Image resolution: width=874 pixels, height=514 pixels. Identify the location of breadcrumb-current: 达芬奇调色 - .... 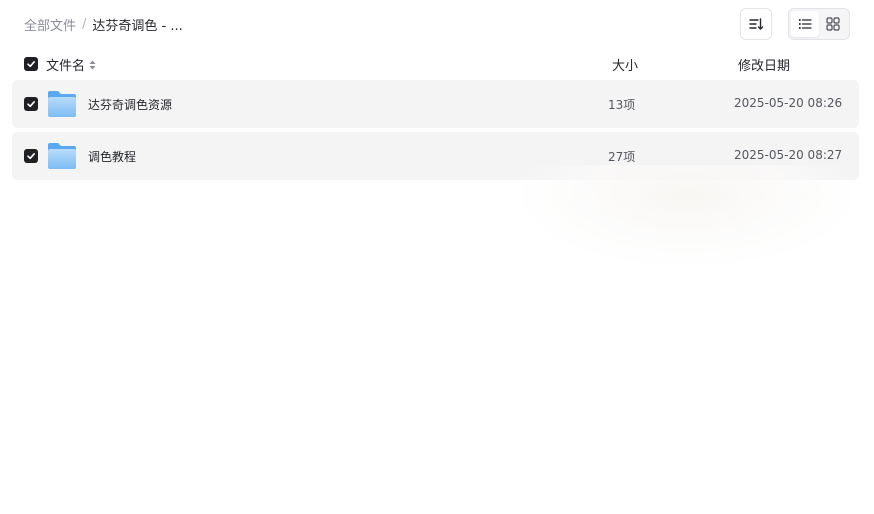
(137, 26).